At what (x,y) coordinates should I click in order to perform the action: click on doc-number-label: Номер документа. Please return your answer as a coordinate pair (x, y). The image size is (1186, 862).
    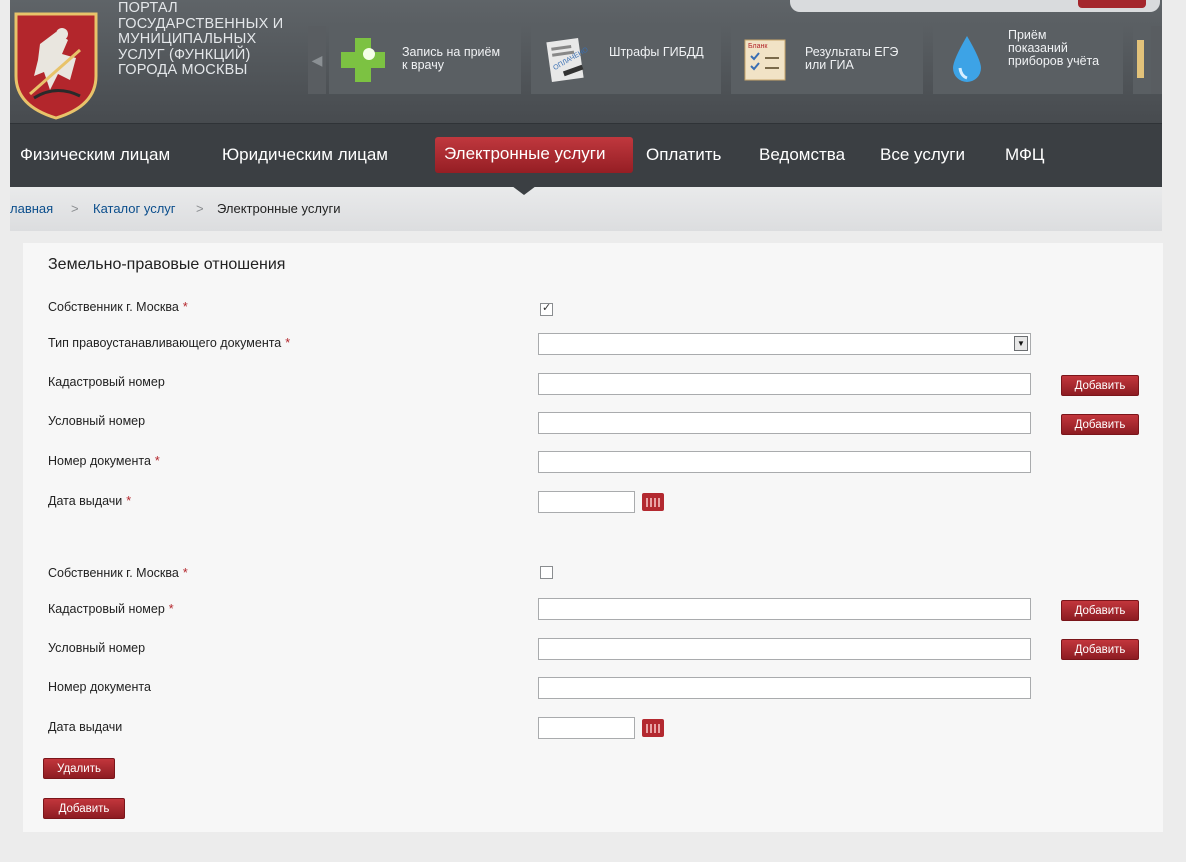
    Looking at the image, I should click on (99, 687).